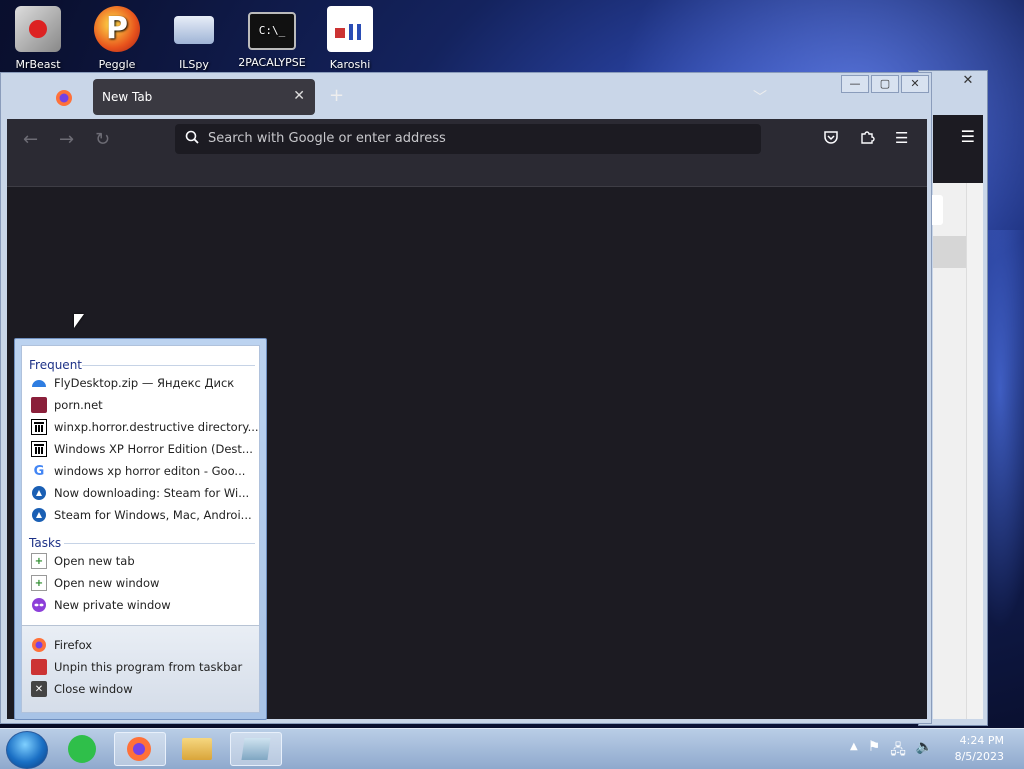  What do you see at coordinates (45, 543) in the screenshot?
I see `jump-list-tasks-header: Tasks` at bounding box center [45, 543].